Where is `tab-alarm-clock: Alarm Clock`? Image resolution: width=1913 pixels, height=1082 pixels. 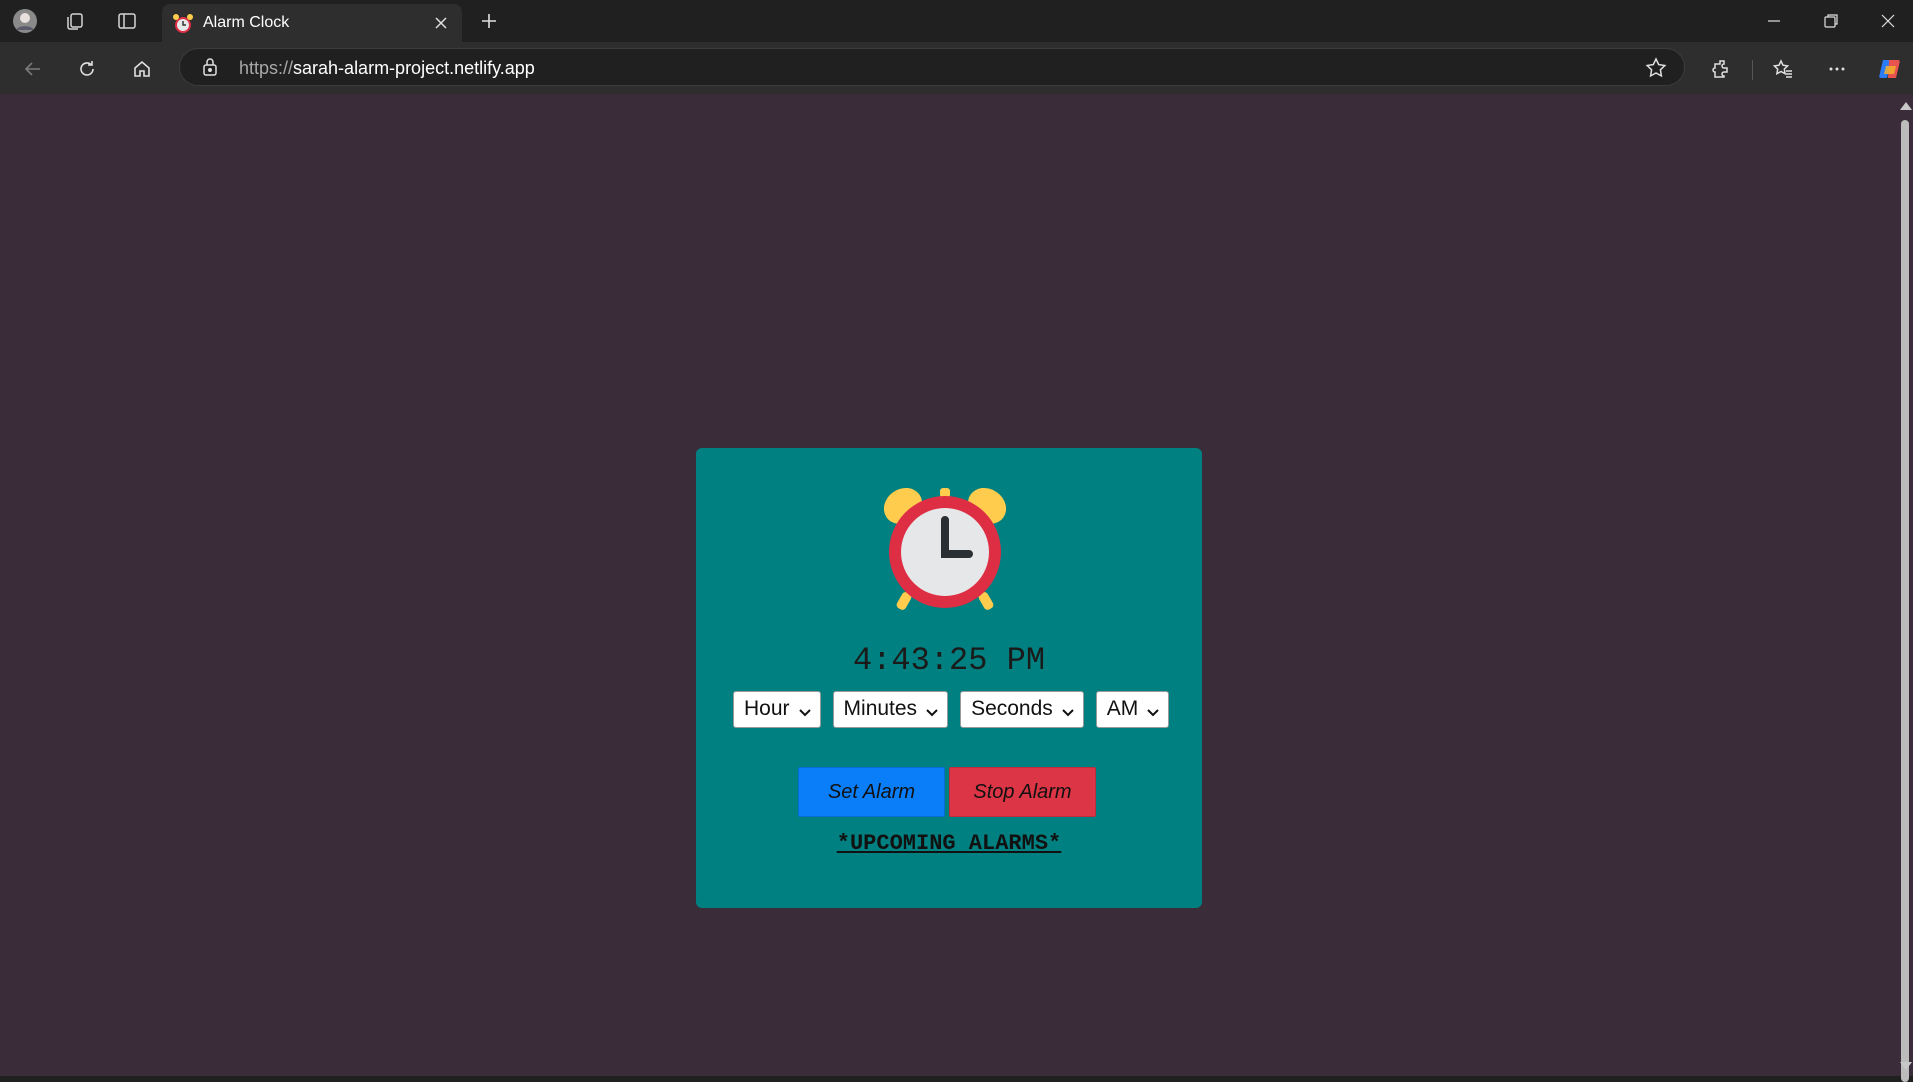
tab-alarm-clock: Alarm Clock is located at coordinates (312, 23).